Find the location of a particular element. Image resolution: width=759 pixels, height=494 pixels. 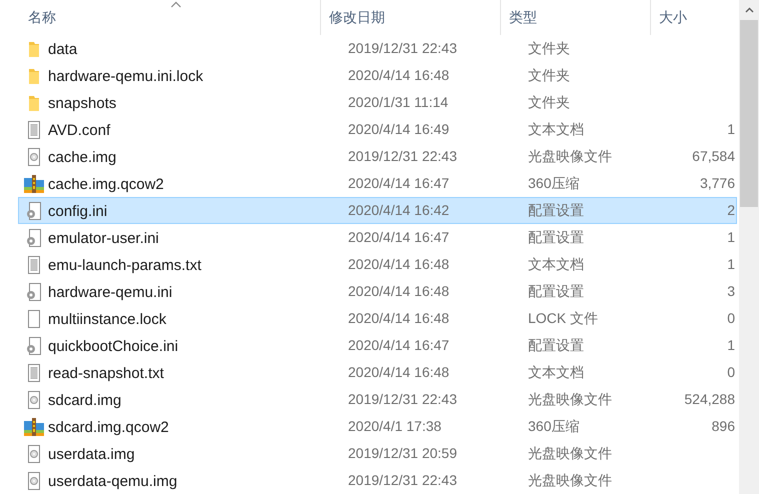

file-row: config.ini 2020/4/14 16:42 配置设置 2 is located at coordinates (377, 210).